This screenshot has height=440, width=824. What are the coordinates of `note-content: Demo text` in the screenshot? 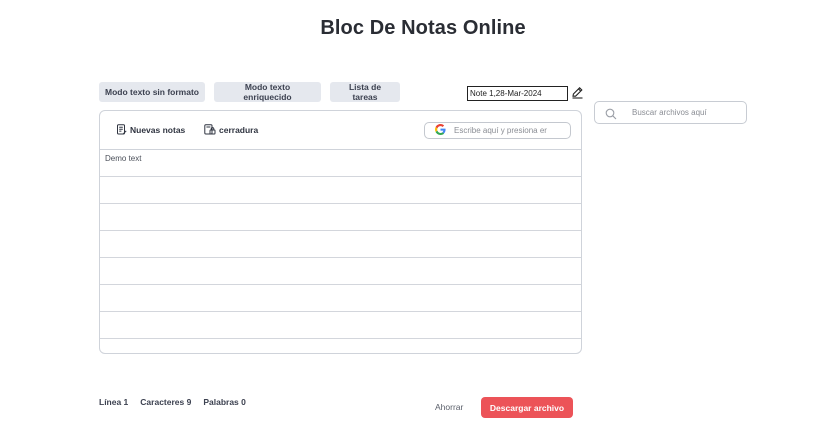 It's located at (123, 158).